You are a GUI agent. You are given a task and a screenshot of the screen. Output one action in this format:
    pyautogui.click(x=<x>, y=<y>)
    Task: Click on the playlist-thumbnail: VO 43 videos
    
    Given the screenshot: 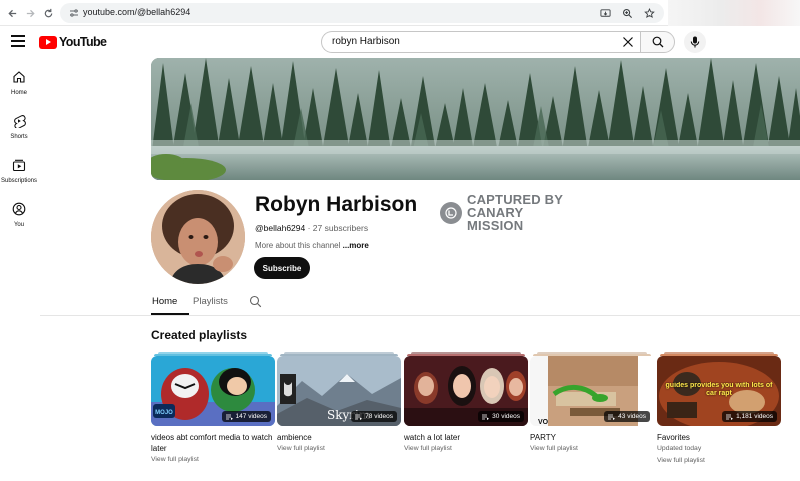 What is the action you would take?
    pyautogui.click(x=592, y=391)
    